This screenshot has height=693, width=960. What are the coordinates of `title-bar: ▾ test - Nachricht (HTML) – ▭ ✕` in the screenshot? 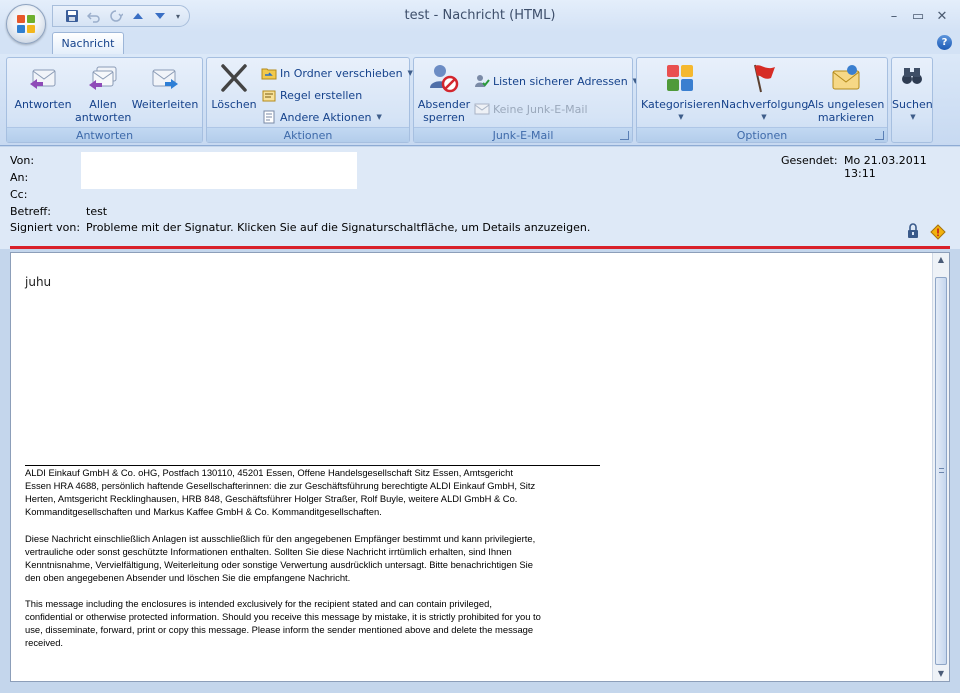 It's located at (480, 16).